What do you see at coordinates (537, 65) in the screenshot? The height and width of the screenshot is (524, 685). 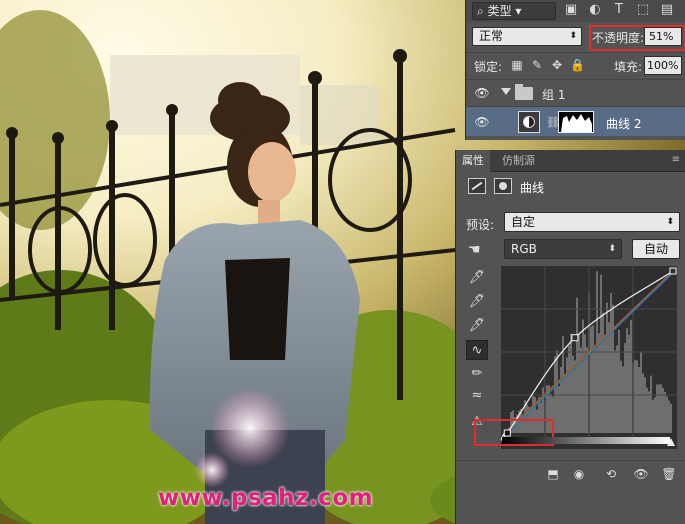 I see `lock-pixels-brush-icon: ✎` at bounding box center [537, 65].